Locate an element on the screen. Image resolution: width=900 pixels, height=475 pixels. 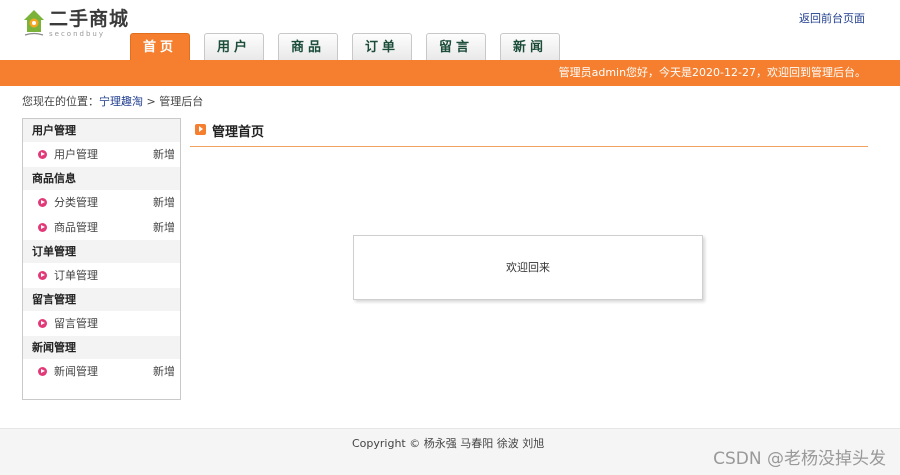
sidebar-item-label: 用户管理 is located at coordinates (76, 154).